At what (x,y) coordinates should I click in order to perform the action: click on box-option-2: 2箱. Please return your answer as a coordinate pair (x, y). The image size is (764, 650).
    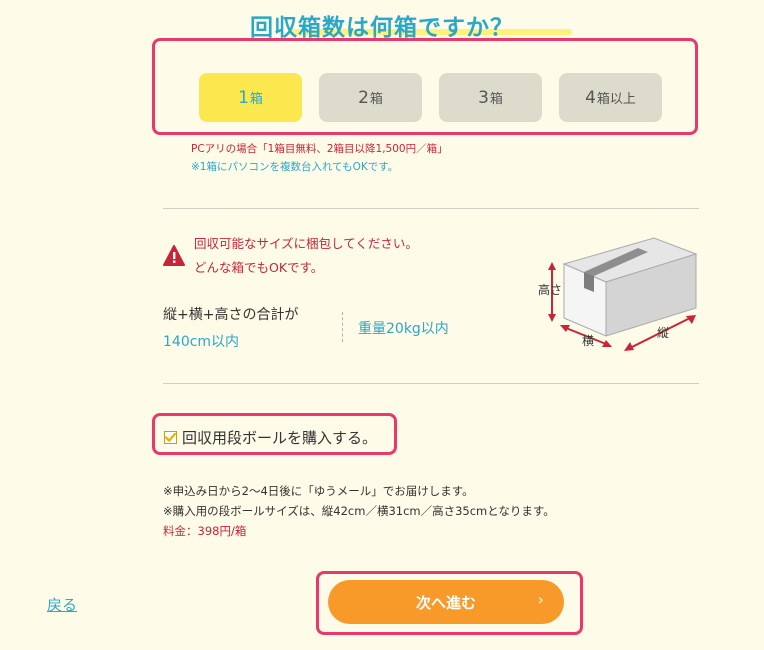
    Looking at the image, I should click on (370, 97).